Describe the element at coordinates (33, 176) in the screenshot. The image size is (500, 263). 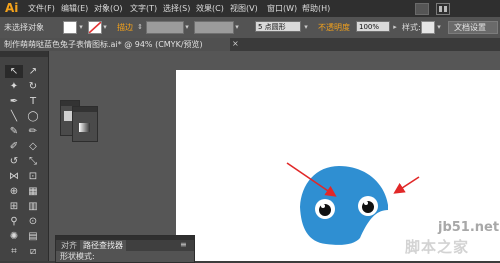
I see `free-transform-tool-icon: ⊡` at that location.